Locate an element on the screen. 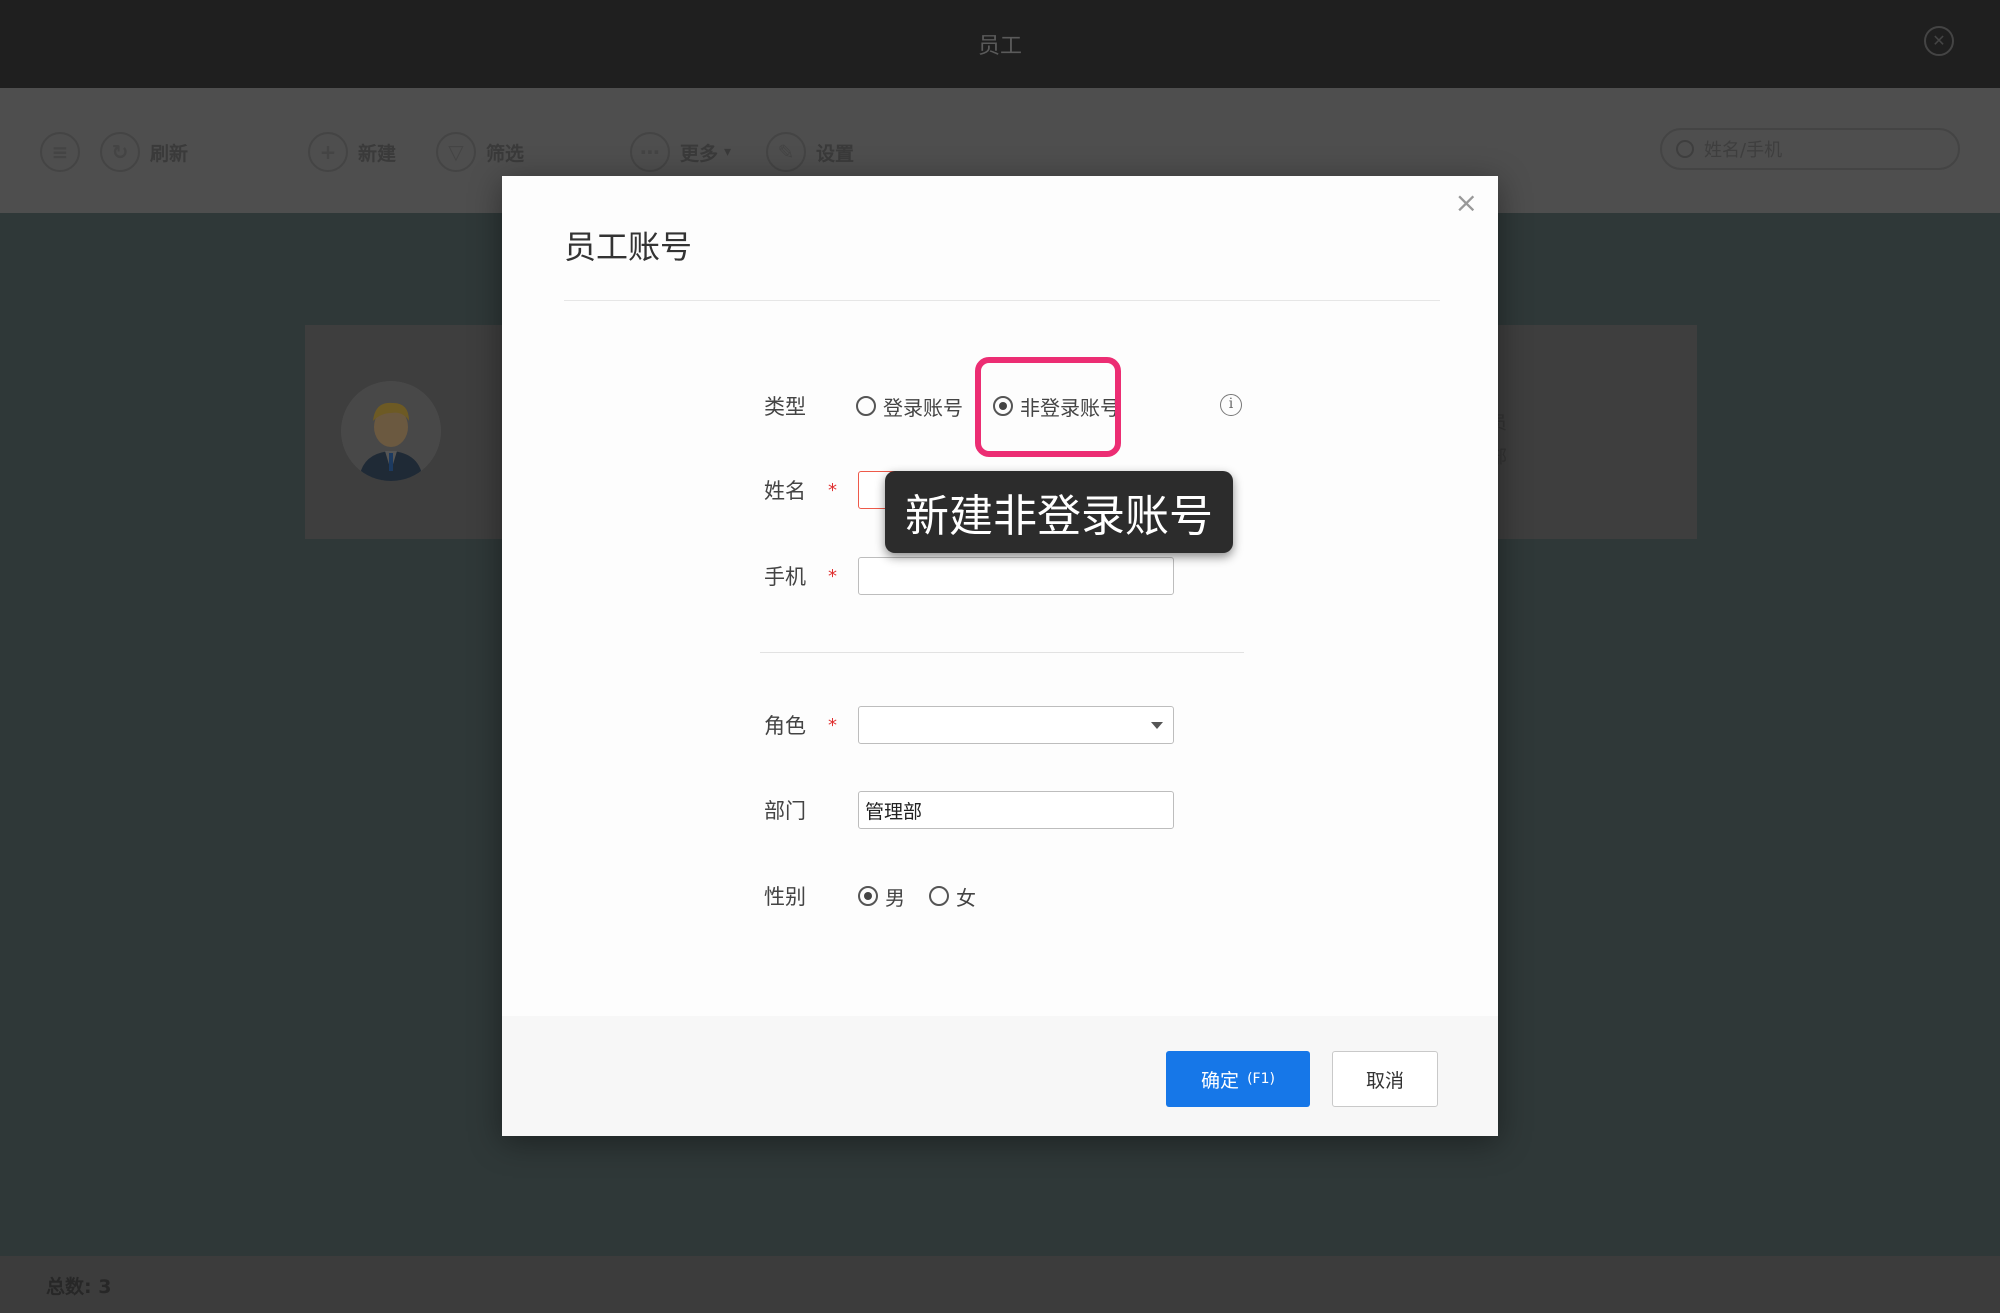 Image resolution: width=2000 pixels, height=1313 pixels. cancel-button: 取消 is located at coordinates (1385, 1079).